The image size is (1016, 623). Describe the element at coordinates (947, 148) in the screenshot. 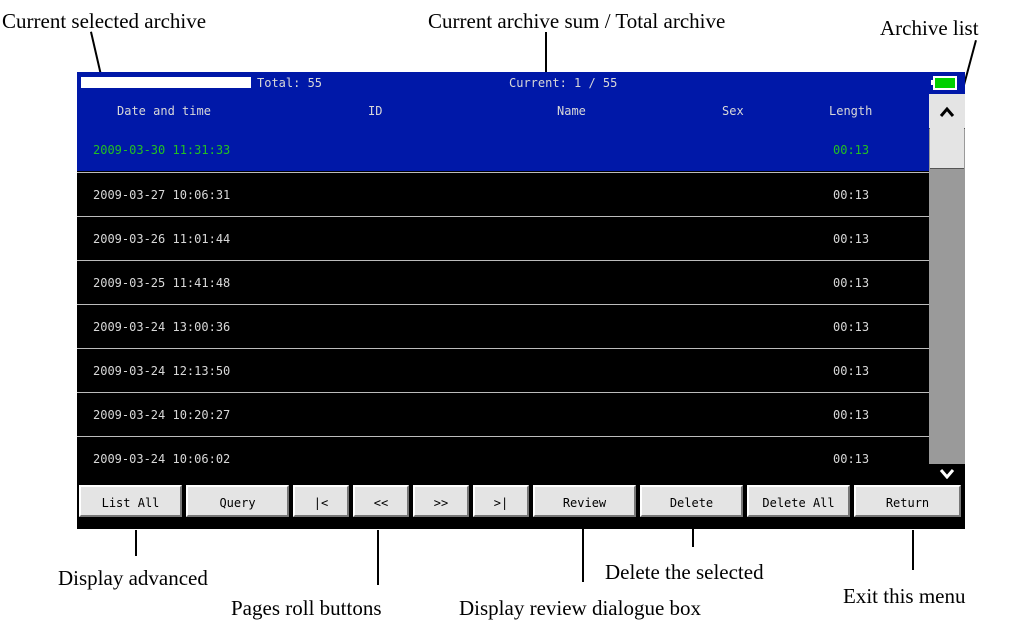

I see `scroll-thumb` at that location.